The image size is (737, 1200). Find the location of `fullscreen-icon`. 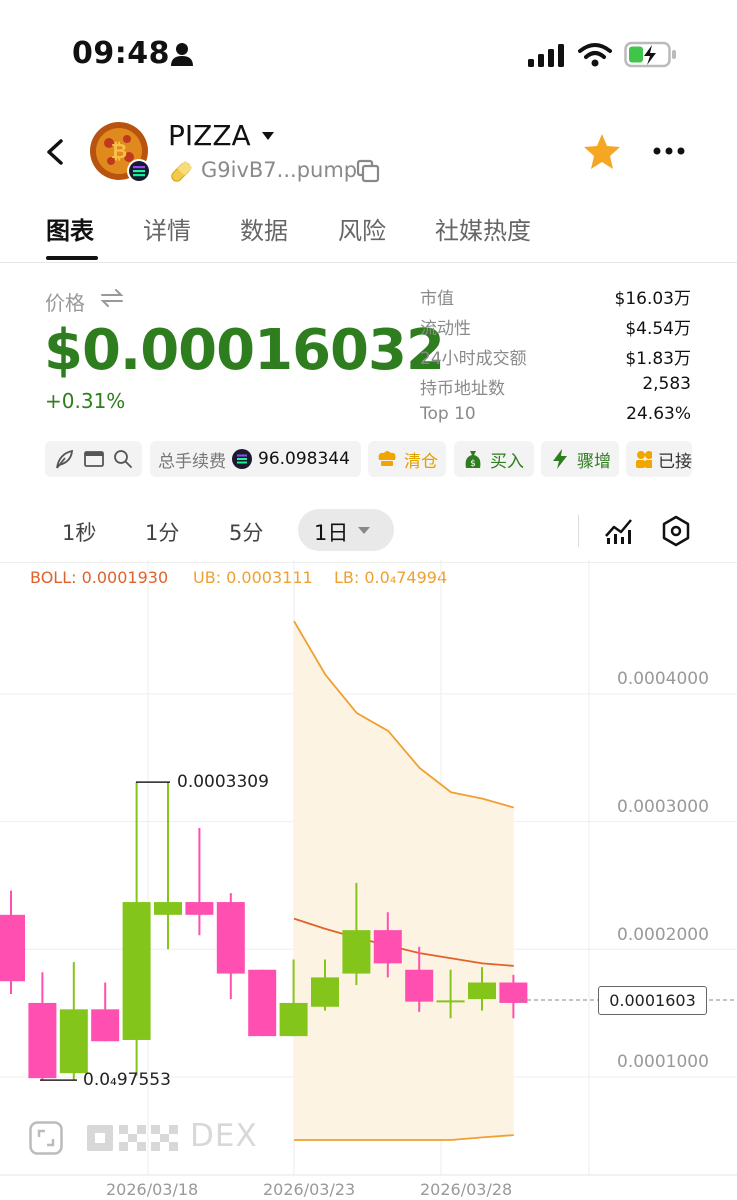

fullscreen-icon is located at coordinates (46, 1138).